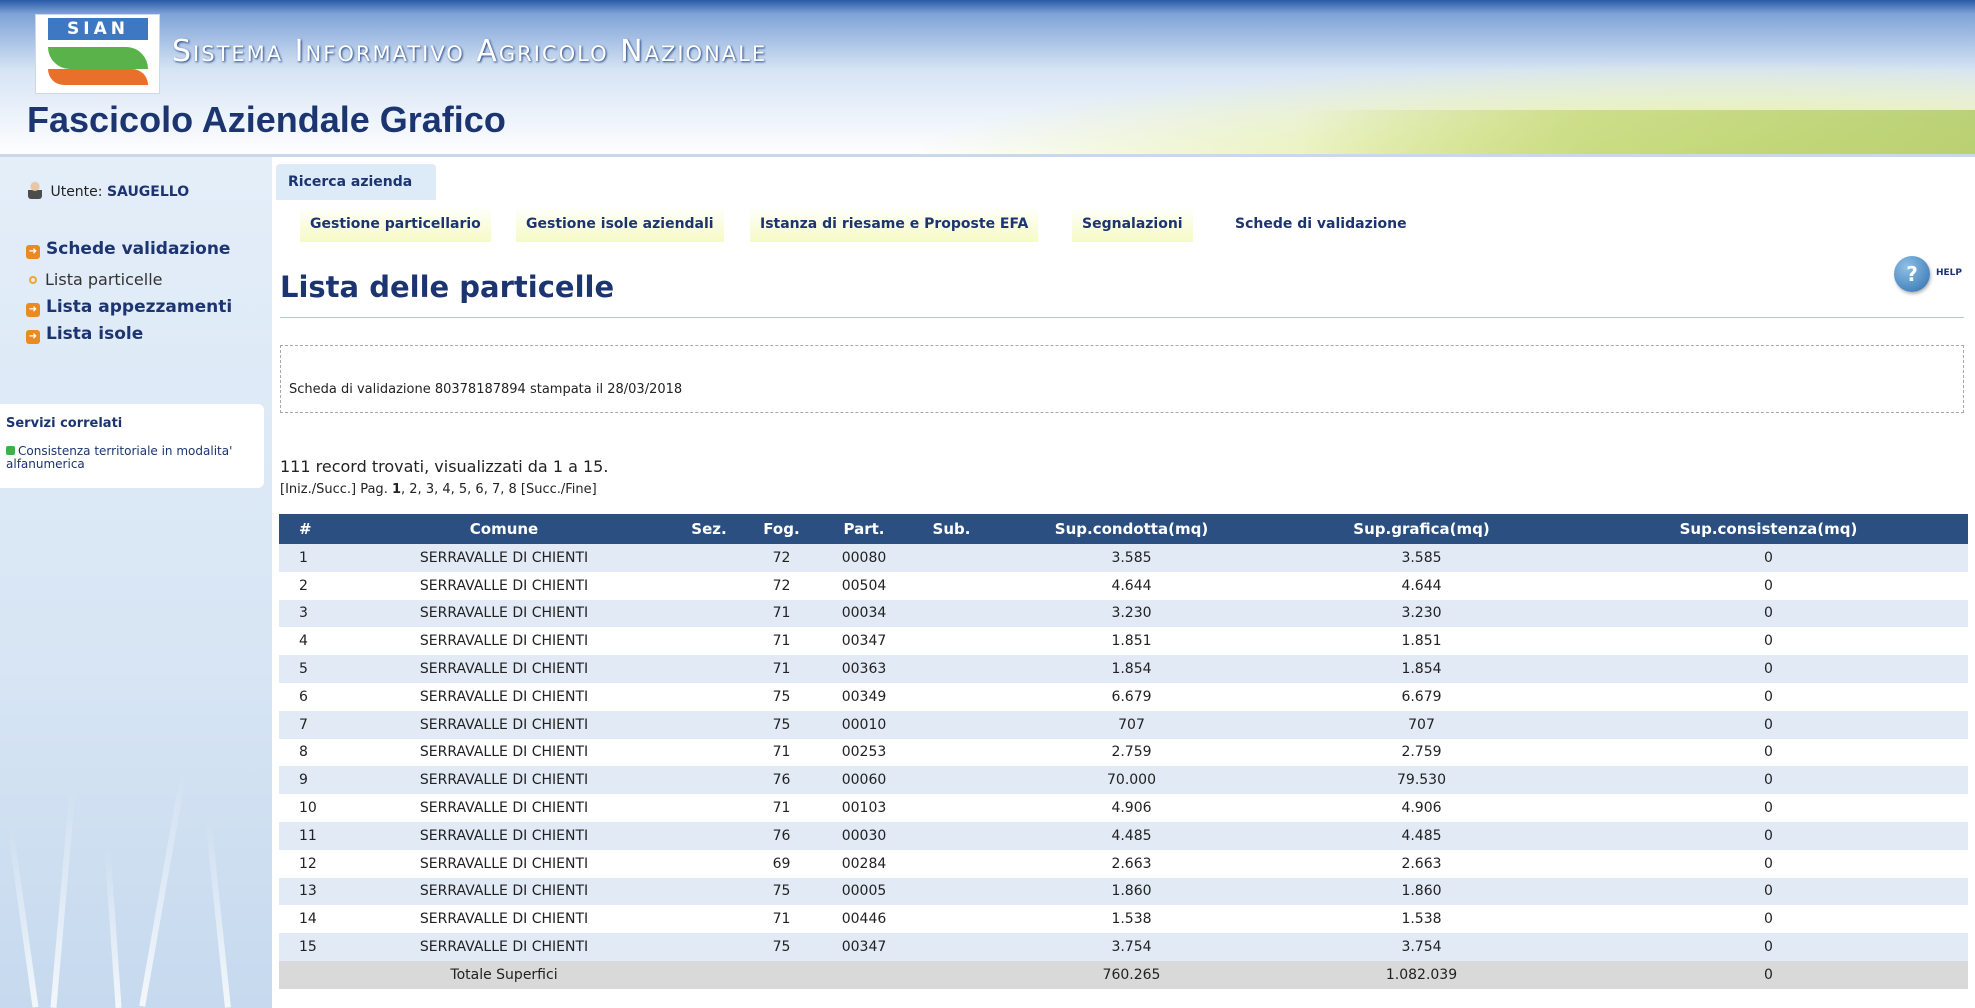 This screenshot has height=1008, width=1975. I want to click on cell-sup-grafica: 4.906, so click(1421, 808).